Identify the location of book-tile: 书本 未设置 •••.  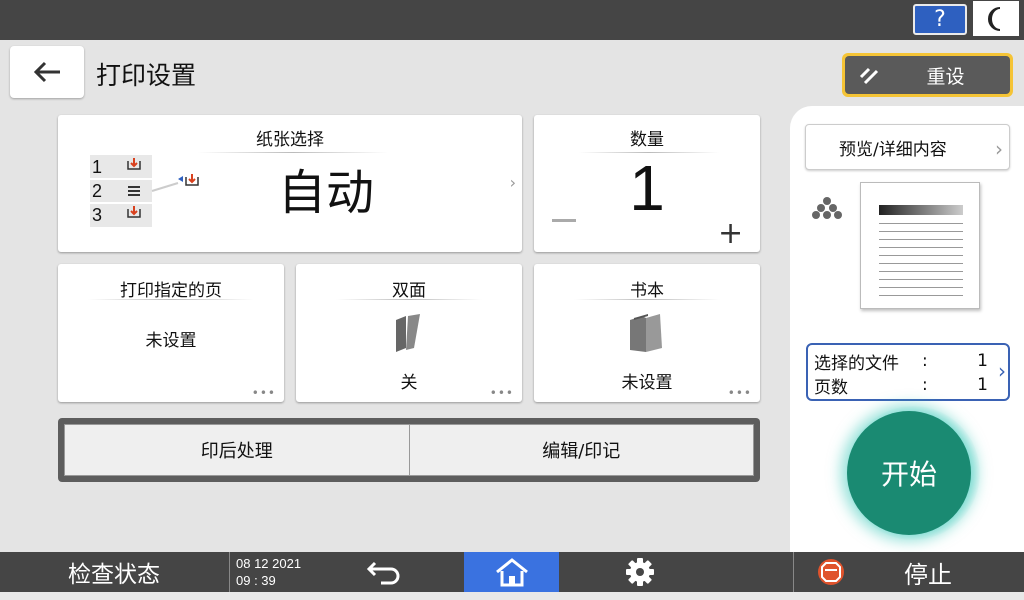
(647, 333).